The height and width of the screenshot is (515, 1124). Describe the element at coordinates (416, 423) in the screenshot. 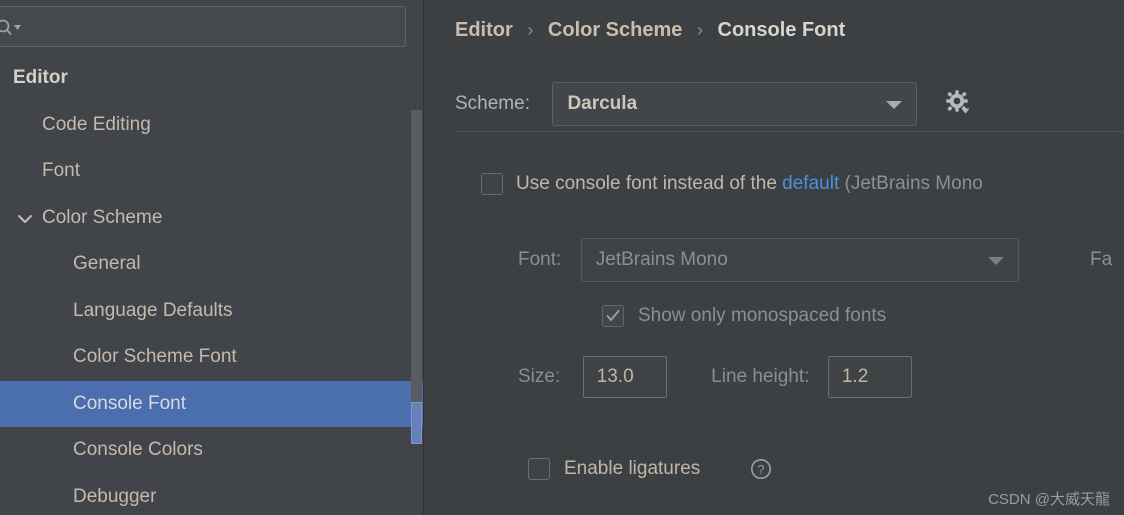

I see `sidebar-scrollbar-thumb-highlight` at that location.